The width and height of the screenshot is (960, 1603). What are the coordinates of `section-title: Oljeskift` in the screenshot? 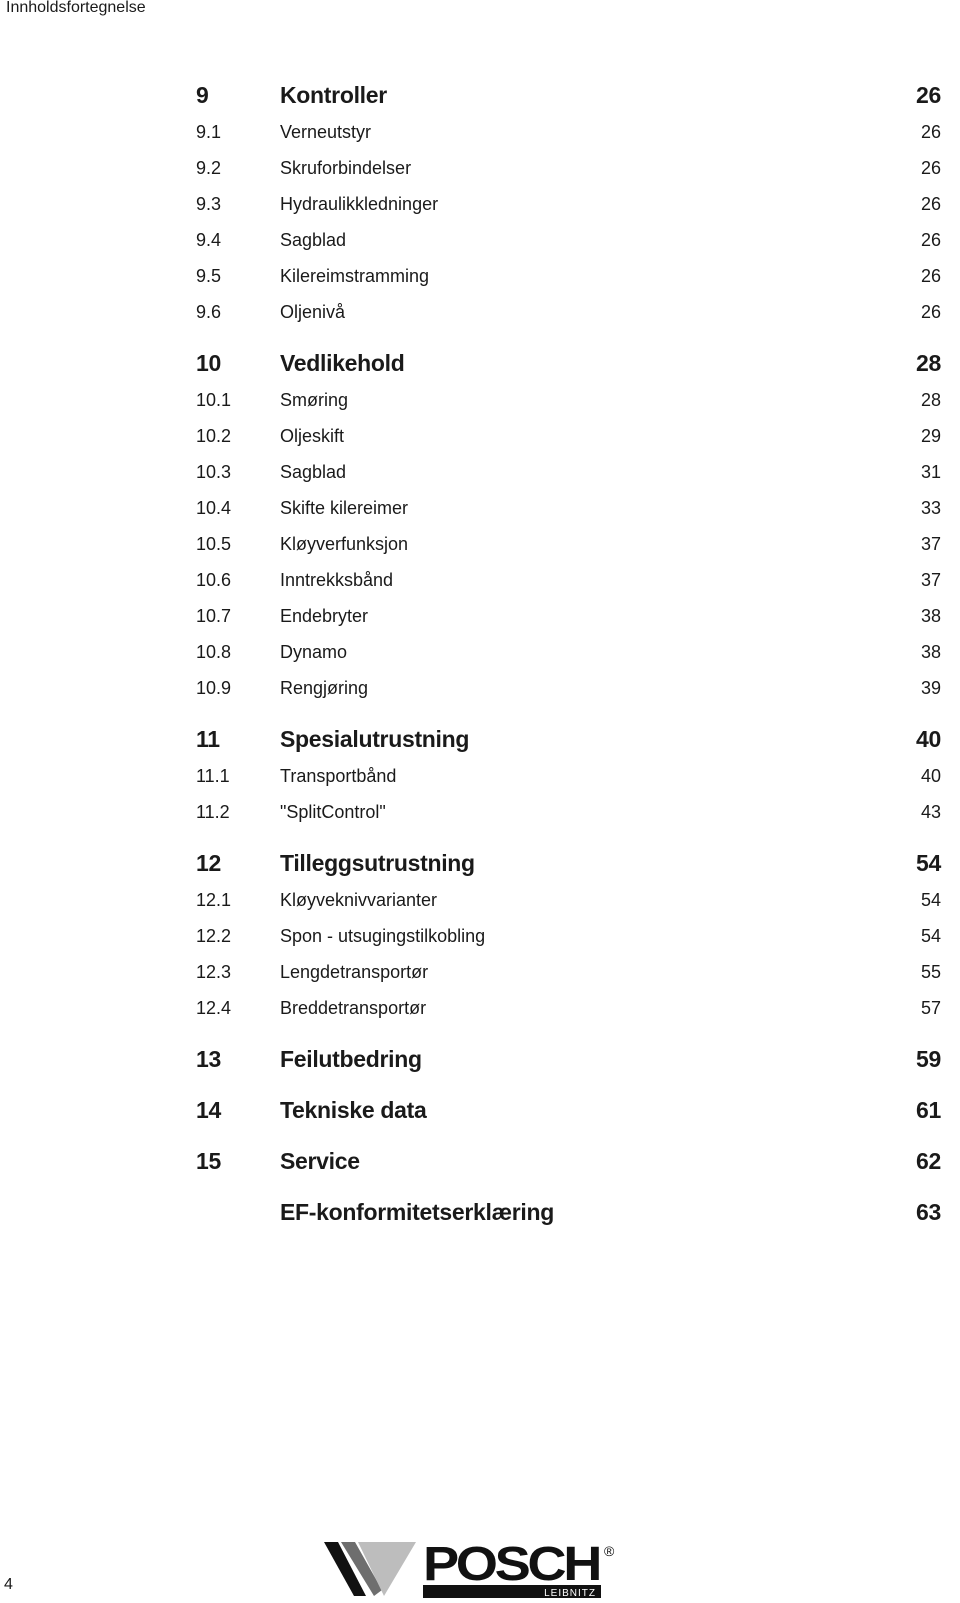 It's located at (312, 436).